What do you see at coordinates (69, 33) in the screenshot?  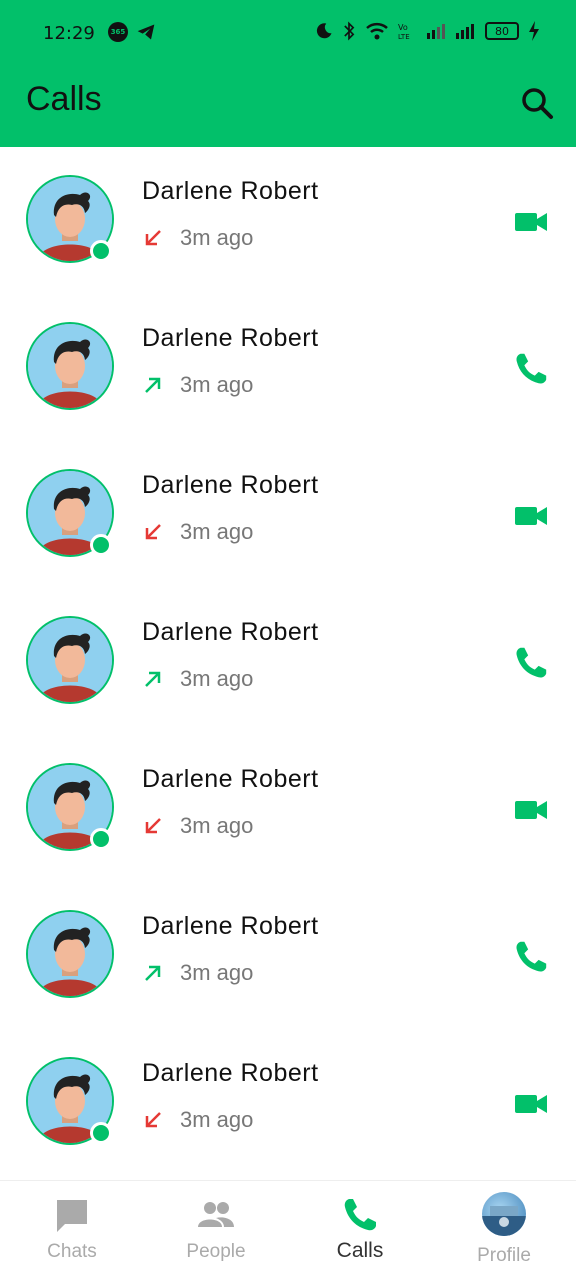 I see `status-time: 12:29` at bounding box center [69, 33].